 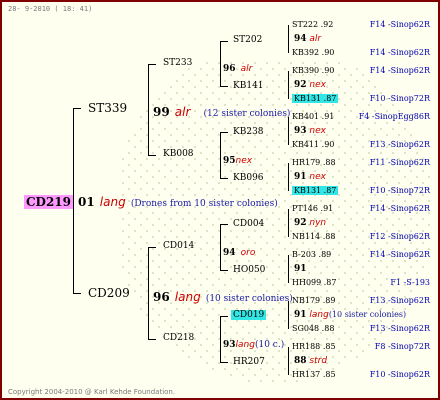 I want to click on gen4-id: HR137 .85, so click(x=314, y=374).